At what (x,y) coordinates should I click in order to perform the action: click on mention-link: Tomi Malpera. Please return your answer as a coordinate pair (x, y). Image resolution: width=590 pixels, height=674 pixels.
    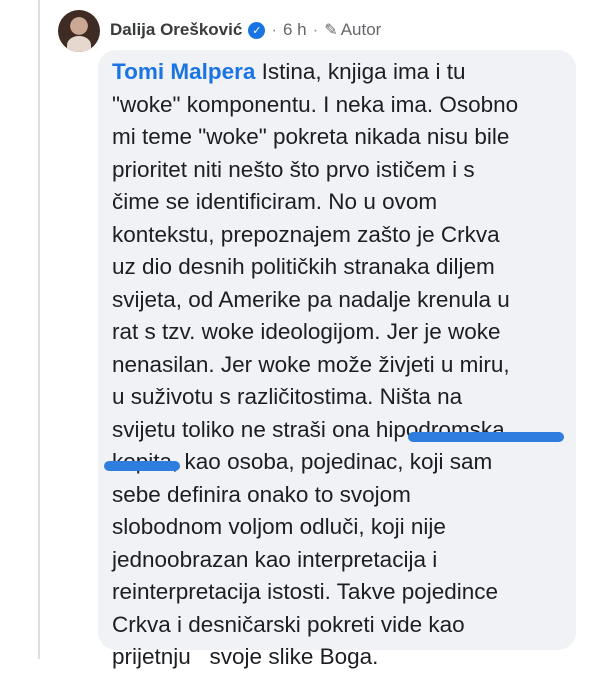
    Looking at the image, I should click on (183, 71).